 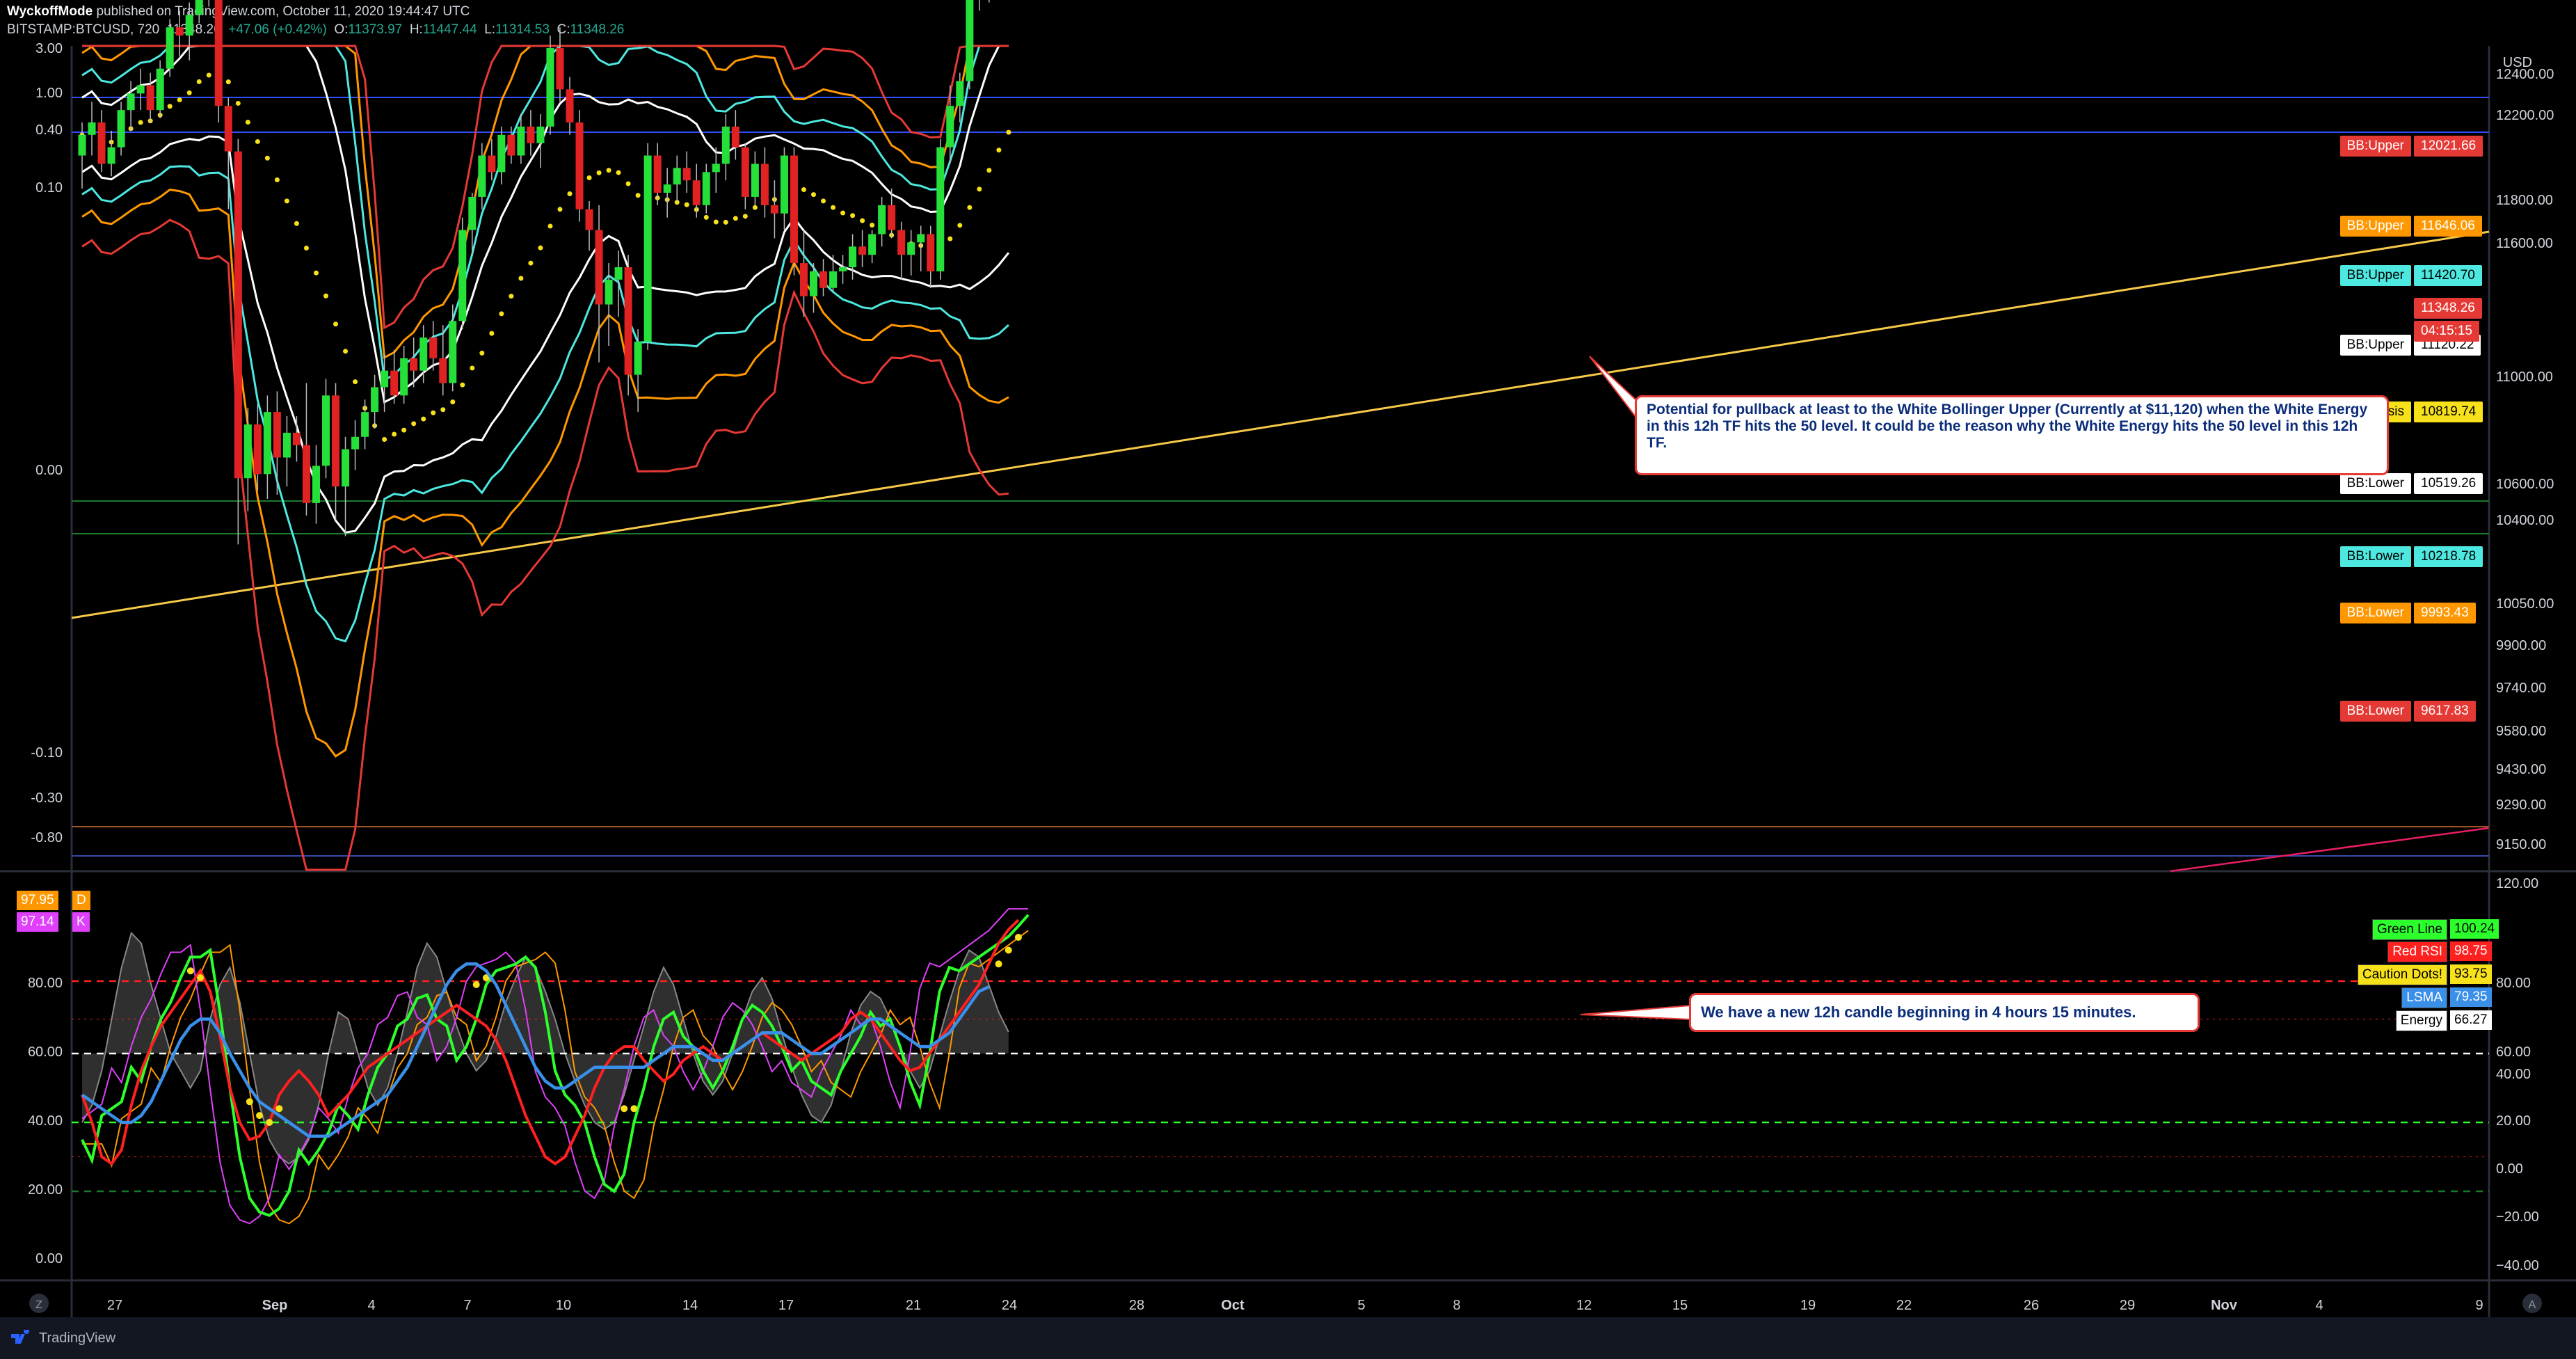 What do you see at coordinates (563, 1305) in the screenshot?
I see `time-tick-label: 10` at bounding box center [563, 1305].